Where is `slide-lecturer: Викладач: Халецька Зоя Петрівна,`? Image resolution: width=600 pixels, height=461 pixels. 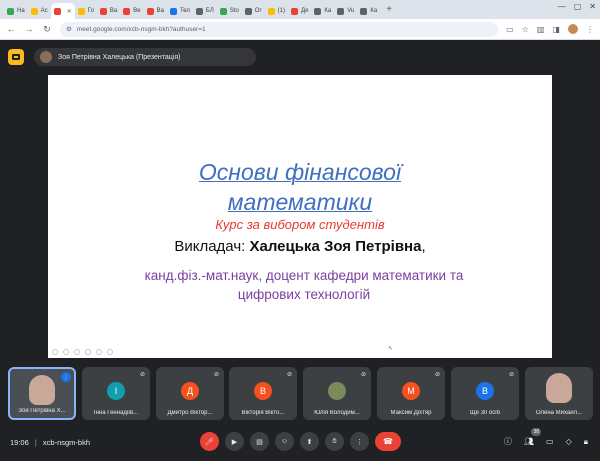
slide-lecturer: Викладач: Халецька Зоя Петрівна, is located at coordinates (300, 246).